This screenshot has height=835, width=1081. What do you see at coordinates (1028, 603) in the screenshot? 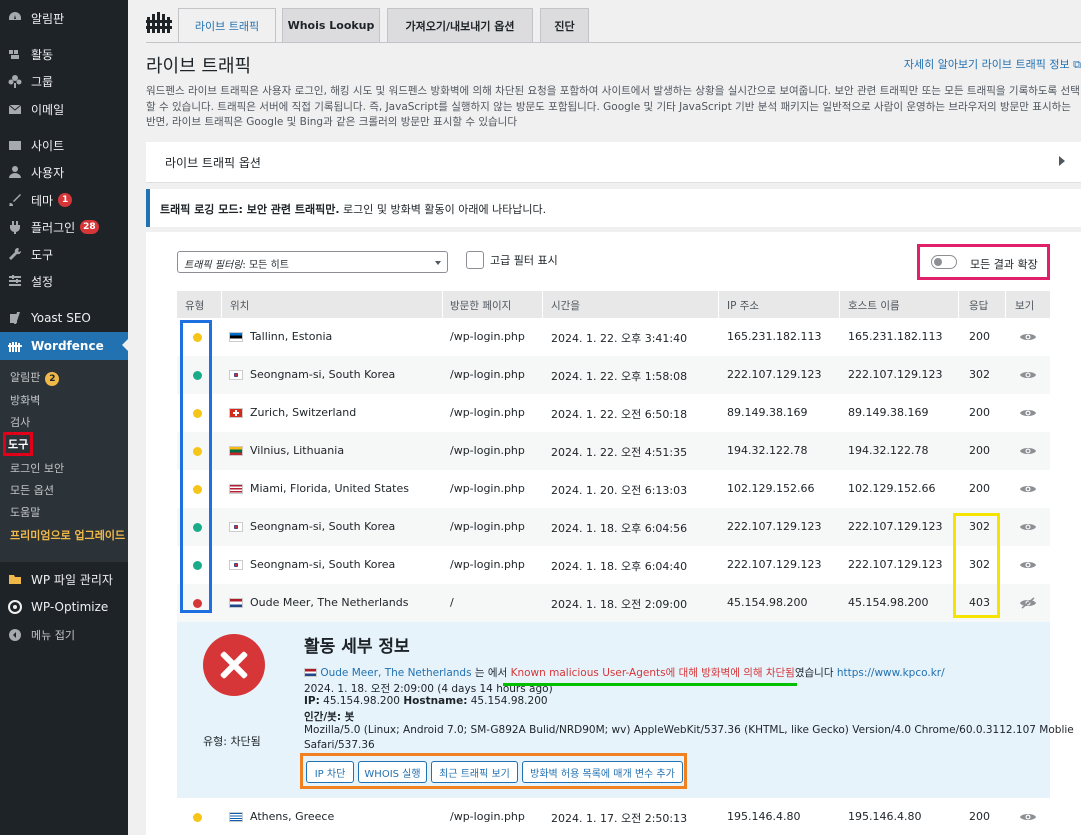
I see `eye-slash-icon` at bounding box center [1028, 603].